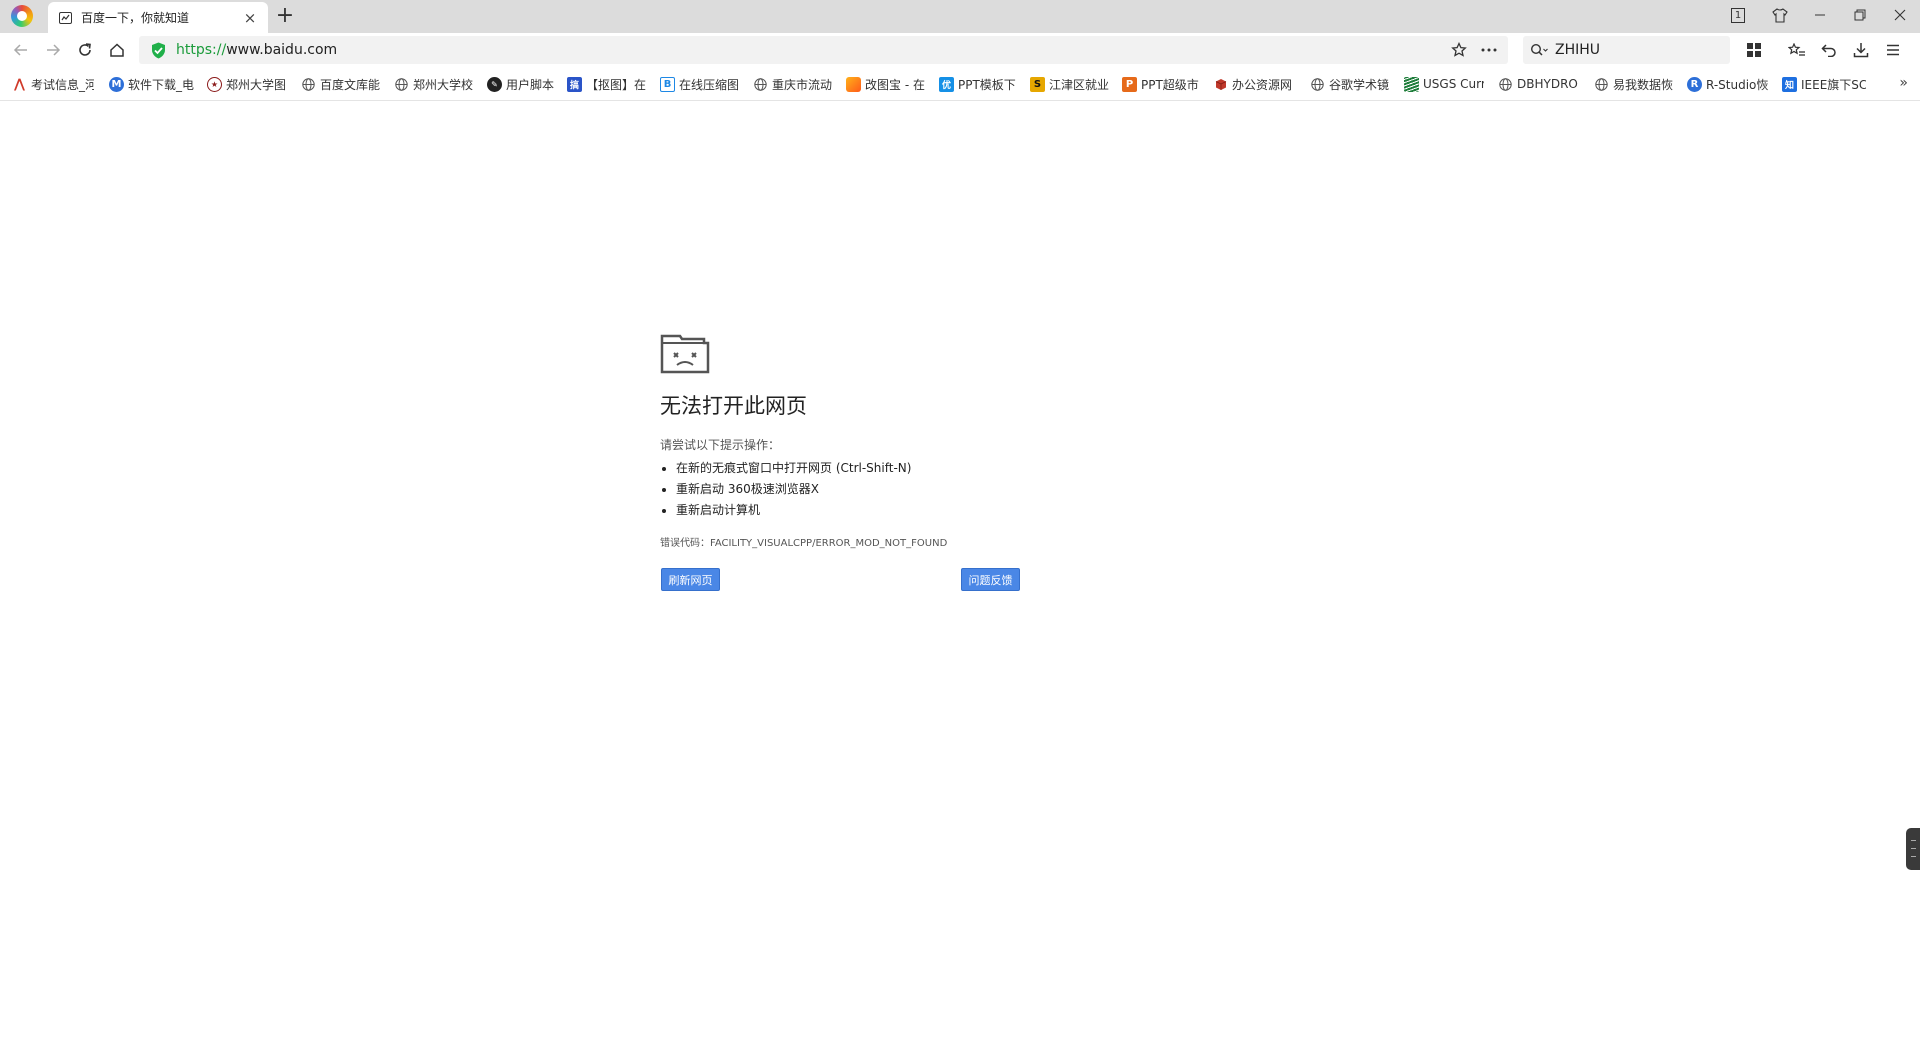 The image size is (1920, 1040). I want to click on bookmark-label: 谷歌学术镜, so click(1359, 84).